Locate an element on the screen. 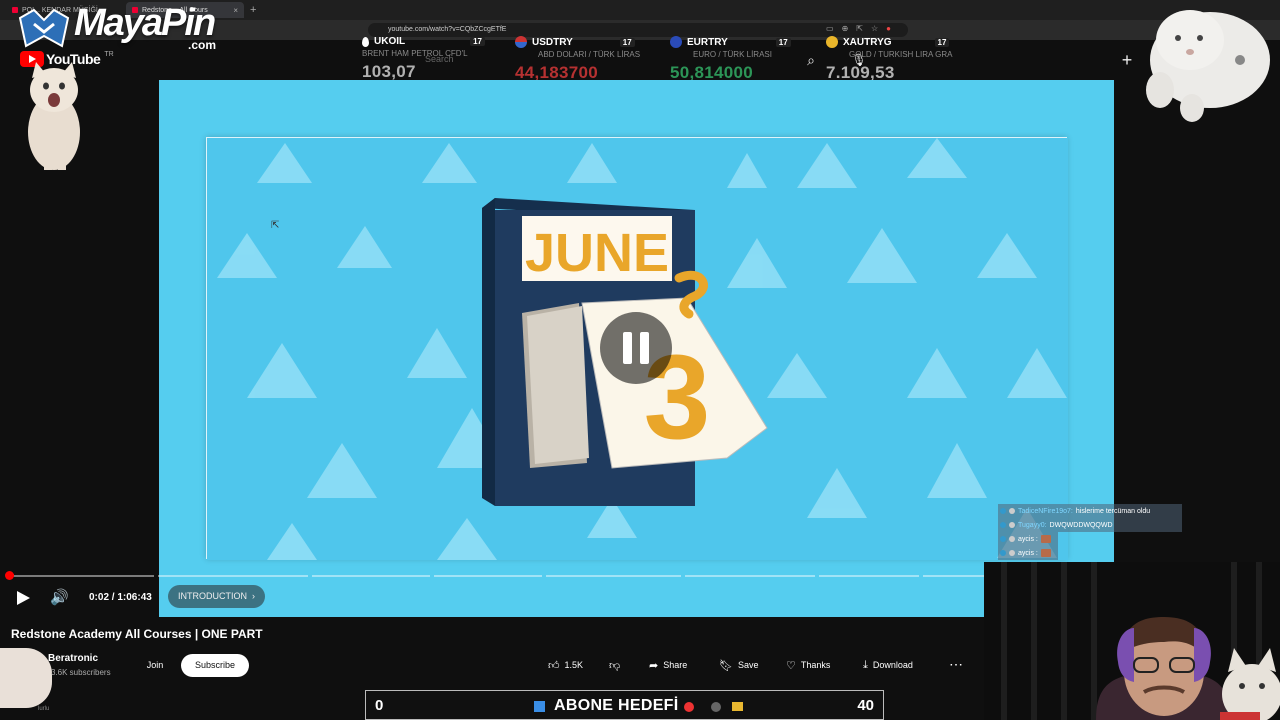 This screenshot has width=1280, height=720. ticker-name: BRENT HAM PETROL CFD'L is located at coordinates (415, 53).